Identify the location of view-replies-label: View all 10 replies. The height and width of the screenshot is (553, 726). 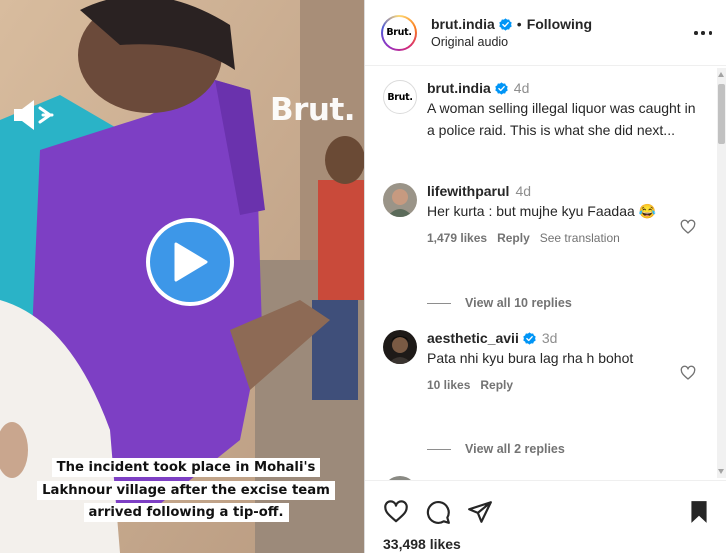
(518, 303).